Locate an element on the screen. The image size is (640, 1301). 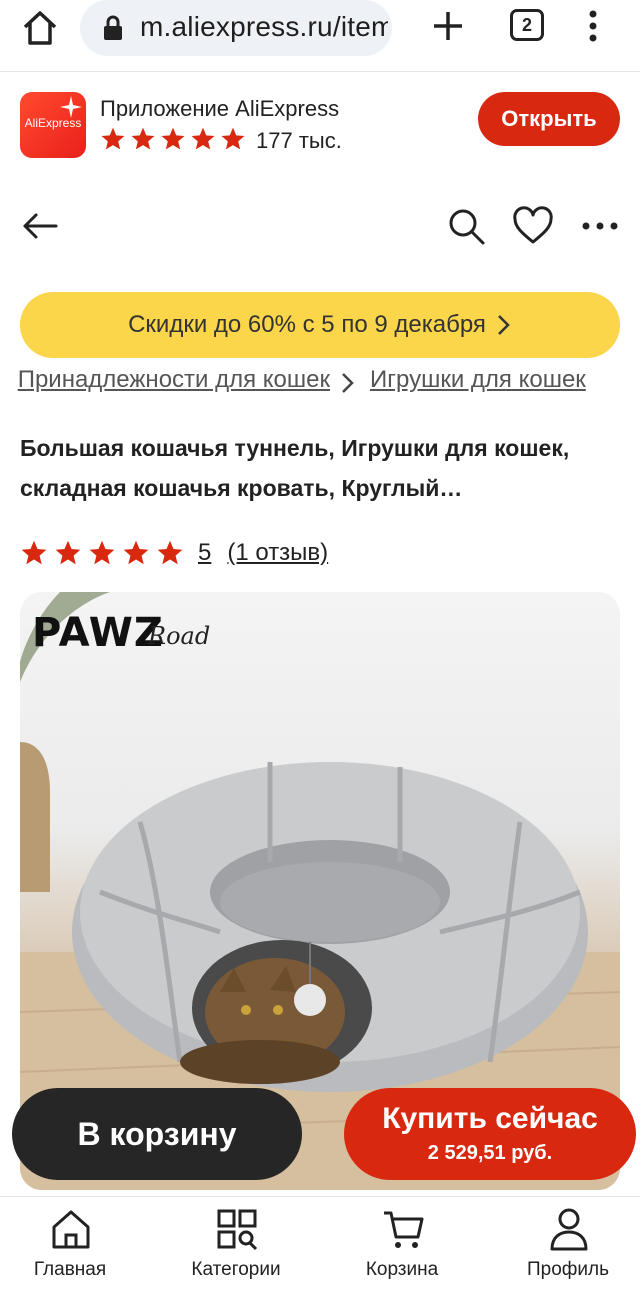
nav-item-profile: Профиль is located at coordinates (568, 1248).